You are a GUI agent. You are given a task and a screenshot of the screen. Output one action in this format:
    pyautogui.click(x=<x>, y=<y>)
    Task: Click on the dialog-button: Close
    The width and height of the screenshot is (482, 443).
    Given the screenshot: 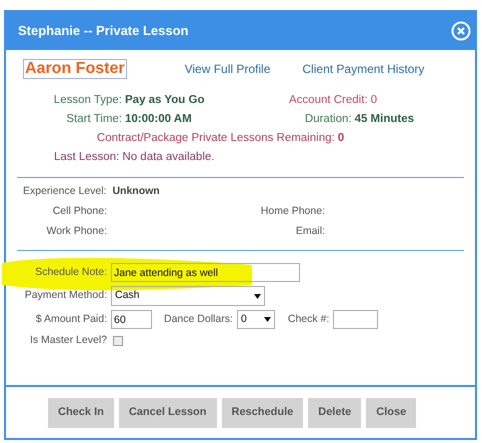 What is the action you would take?
    pyautogui.click(x=391, y=413)
    